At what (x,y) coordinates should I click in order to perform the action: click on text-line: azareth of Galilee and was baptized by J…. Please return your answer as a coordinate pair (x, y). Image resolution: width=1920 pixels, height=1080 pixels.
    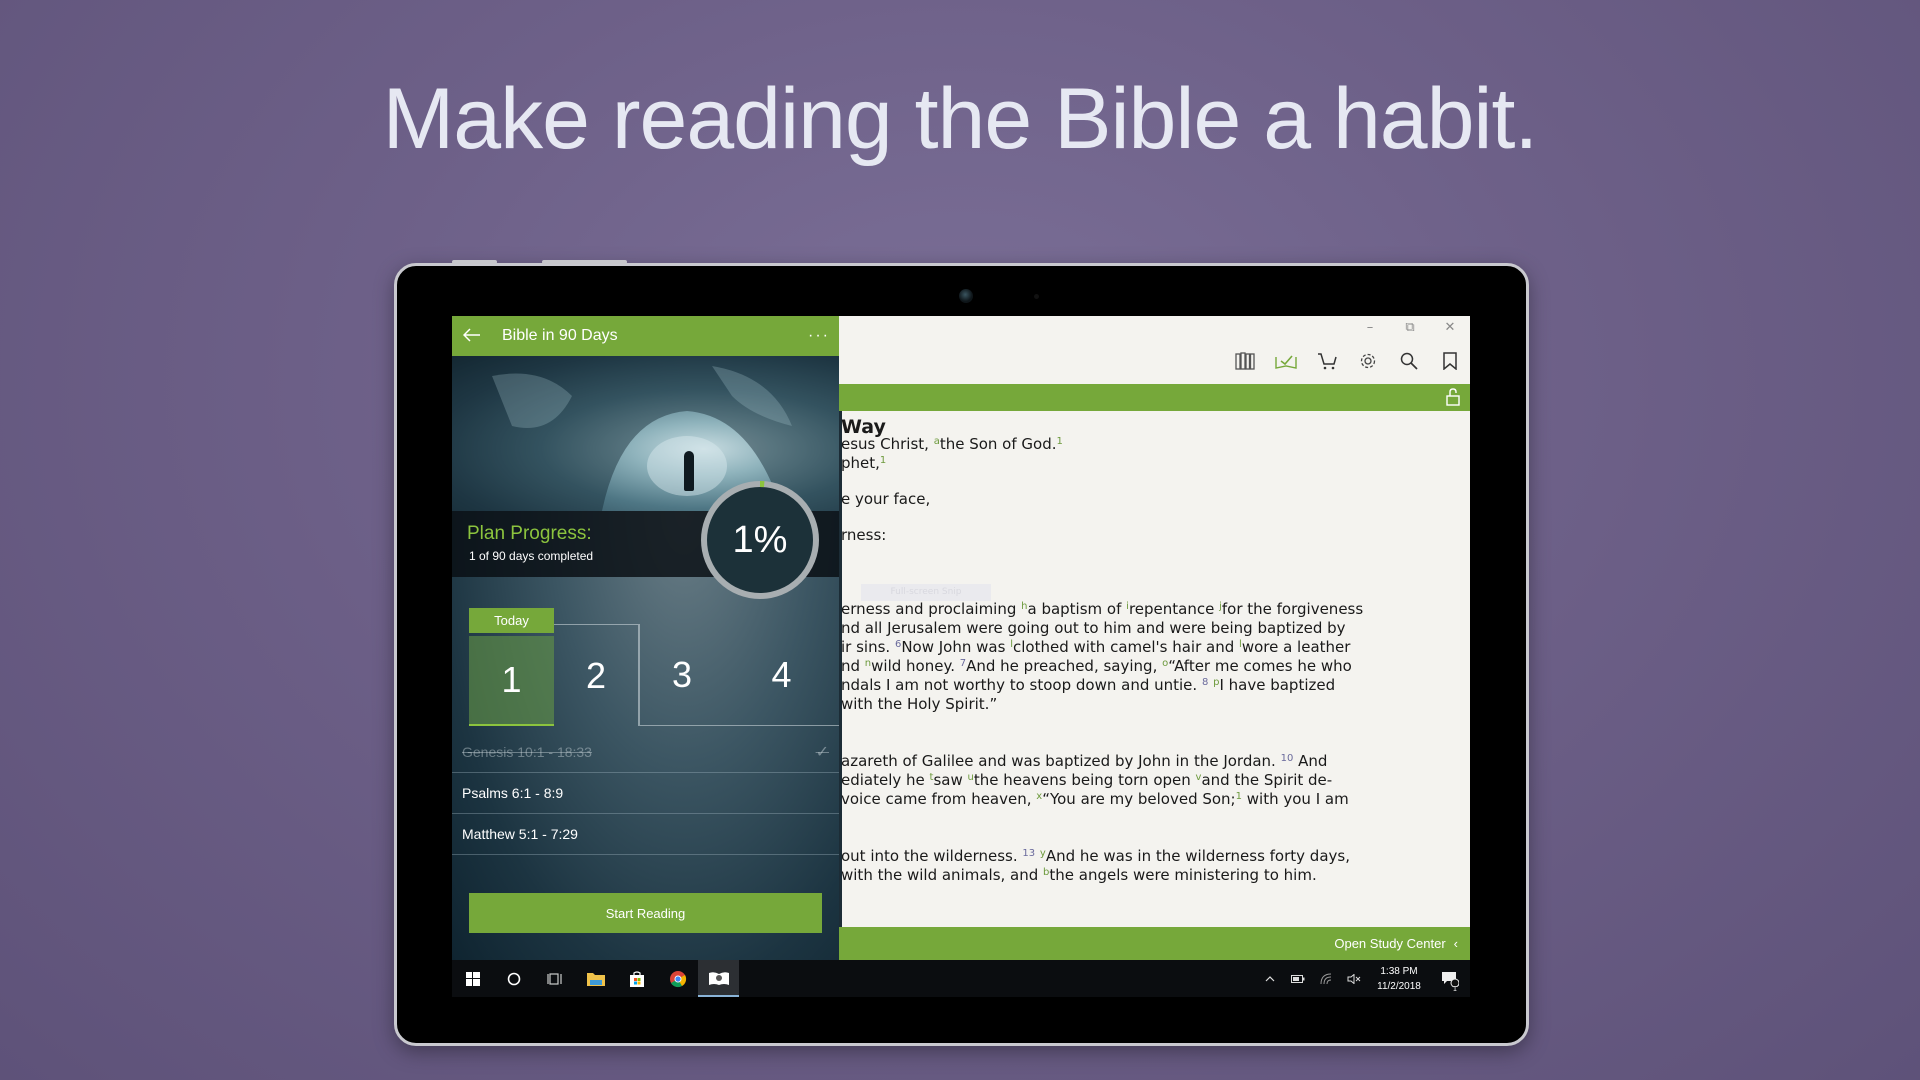
    Looking at the image, I should click on (1084, 761).